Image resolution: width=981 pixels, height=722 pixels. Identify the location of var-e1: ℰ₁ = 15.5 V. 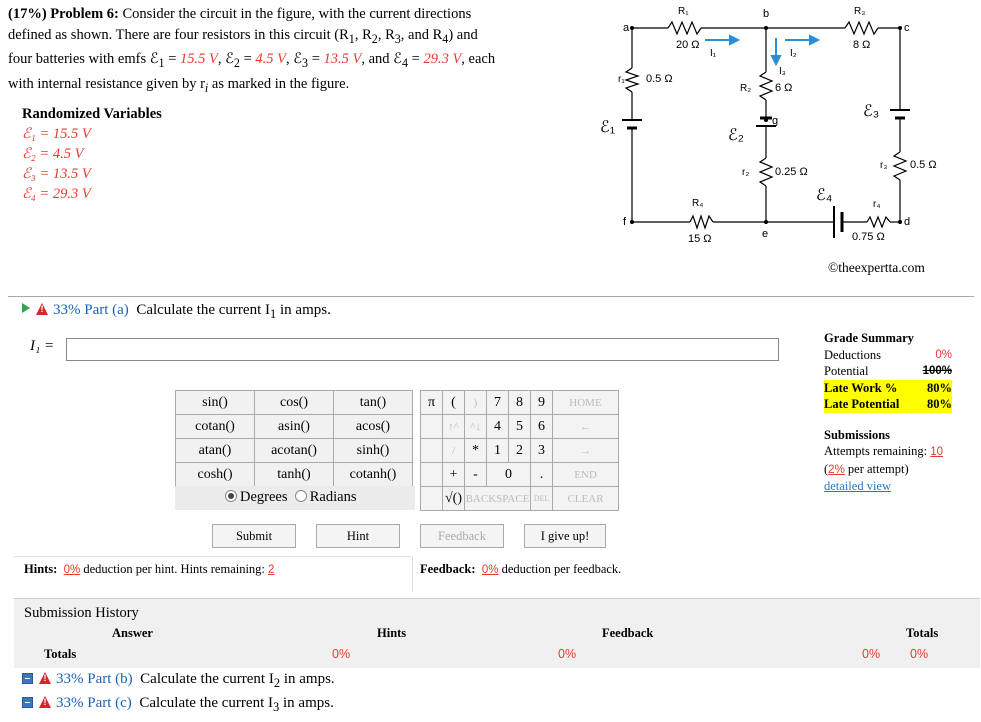
(56, 134).